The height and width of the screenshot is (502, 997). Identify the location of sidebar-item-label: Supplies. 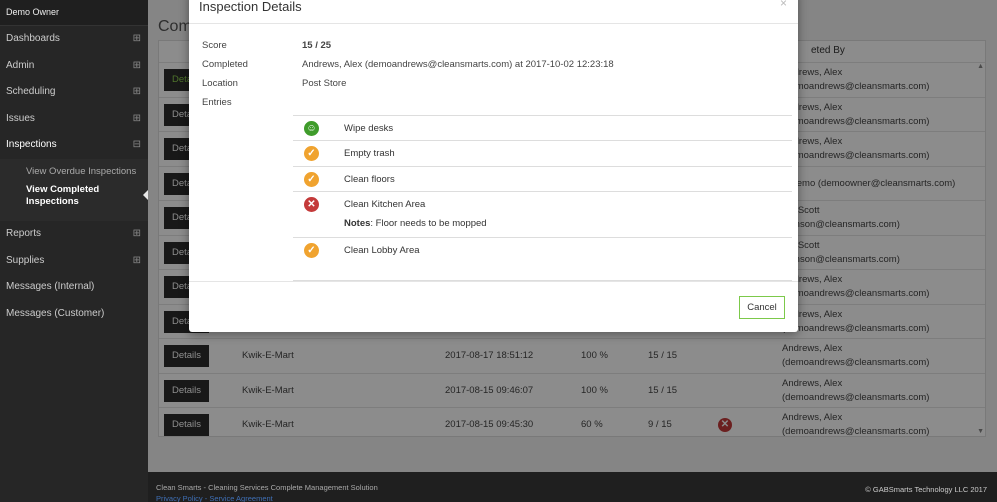
(25, 260).